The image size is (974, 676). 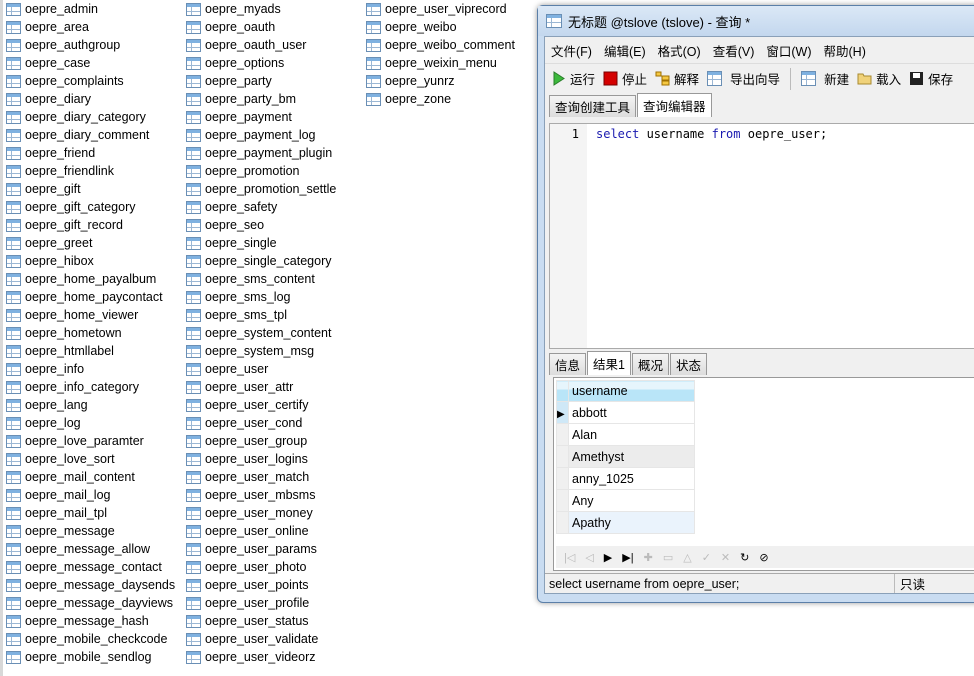 What do you see at coordinates (90, 27) in the screenshot?
I see `table-item: oepre_area` at bounding box center [90, 27].